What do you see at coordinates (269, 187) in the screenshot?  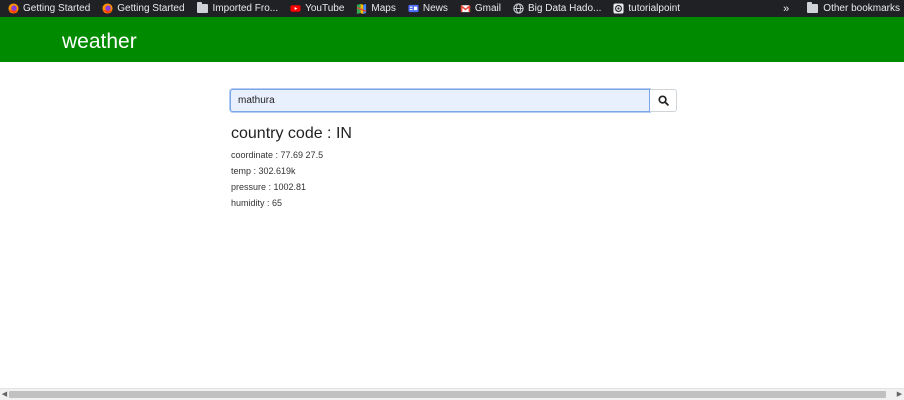 I see `pressure-text: pressure : 1002.81` at bounding box center [269, 187].